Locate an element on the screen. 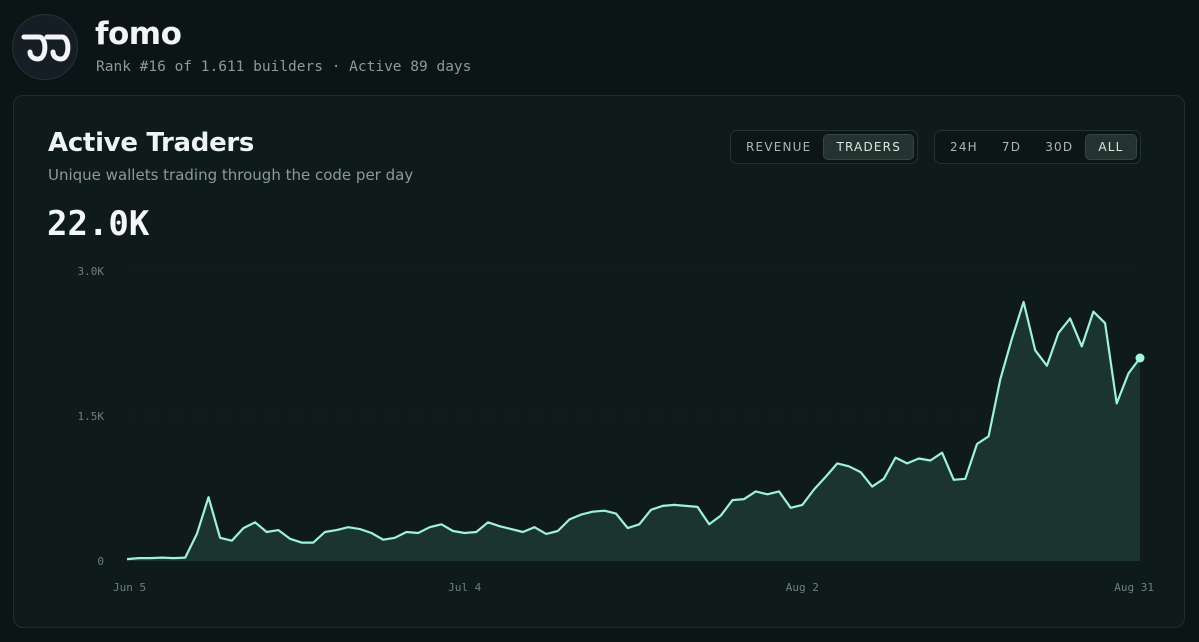 This screenshot has height=642, width=1199. latest-point-dot is located at coordinates (1140, 358).